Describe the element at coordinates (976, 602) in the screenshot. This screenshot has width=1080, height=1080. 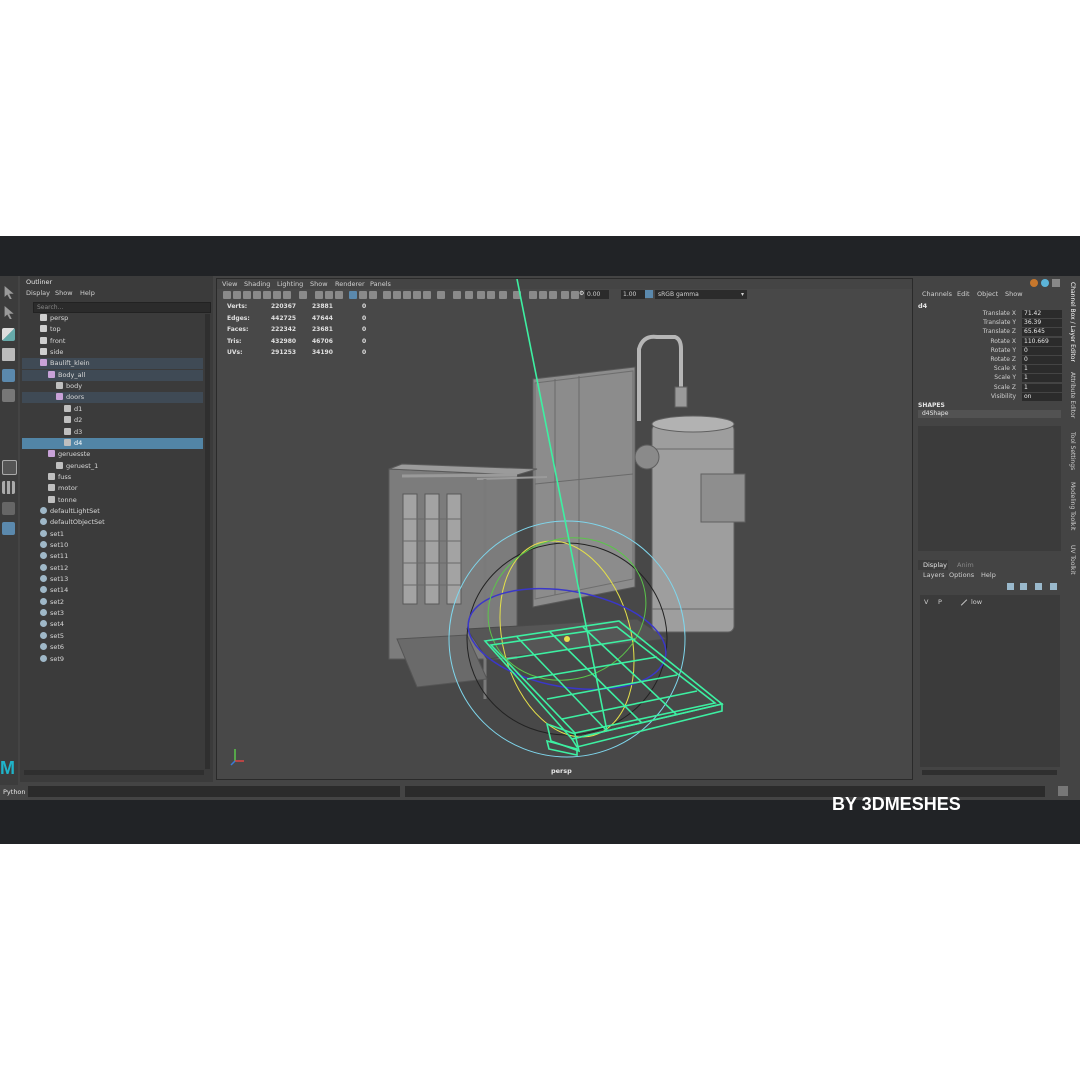
I see `layer-name: low` at that location.